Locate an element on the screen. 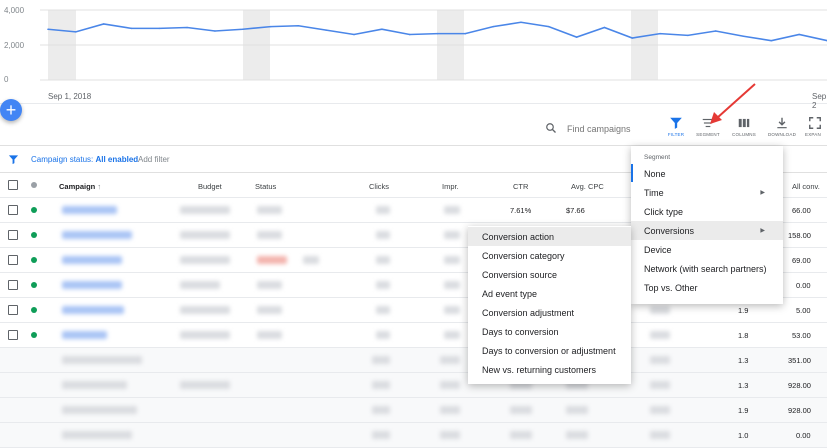 The width and height of the screenshot is (827, 448). submenu-item-label: Days to conversion or adjustment is located at coordinates (549, 351).